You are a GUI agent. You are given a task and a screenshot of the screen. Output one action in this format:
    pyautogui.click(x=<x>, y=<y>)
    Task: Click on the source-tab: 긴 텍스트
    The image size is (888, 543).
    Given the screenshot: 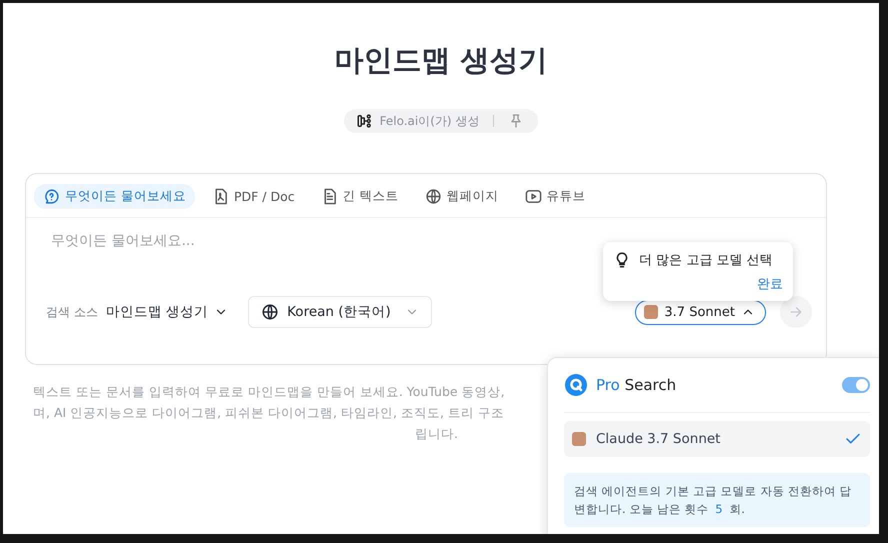 What is the action you would take?
    pyautogui.click(x=360, y=196)
    